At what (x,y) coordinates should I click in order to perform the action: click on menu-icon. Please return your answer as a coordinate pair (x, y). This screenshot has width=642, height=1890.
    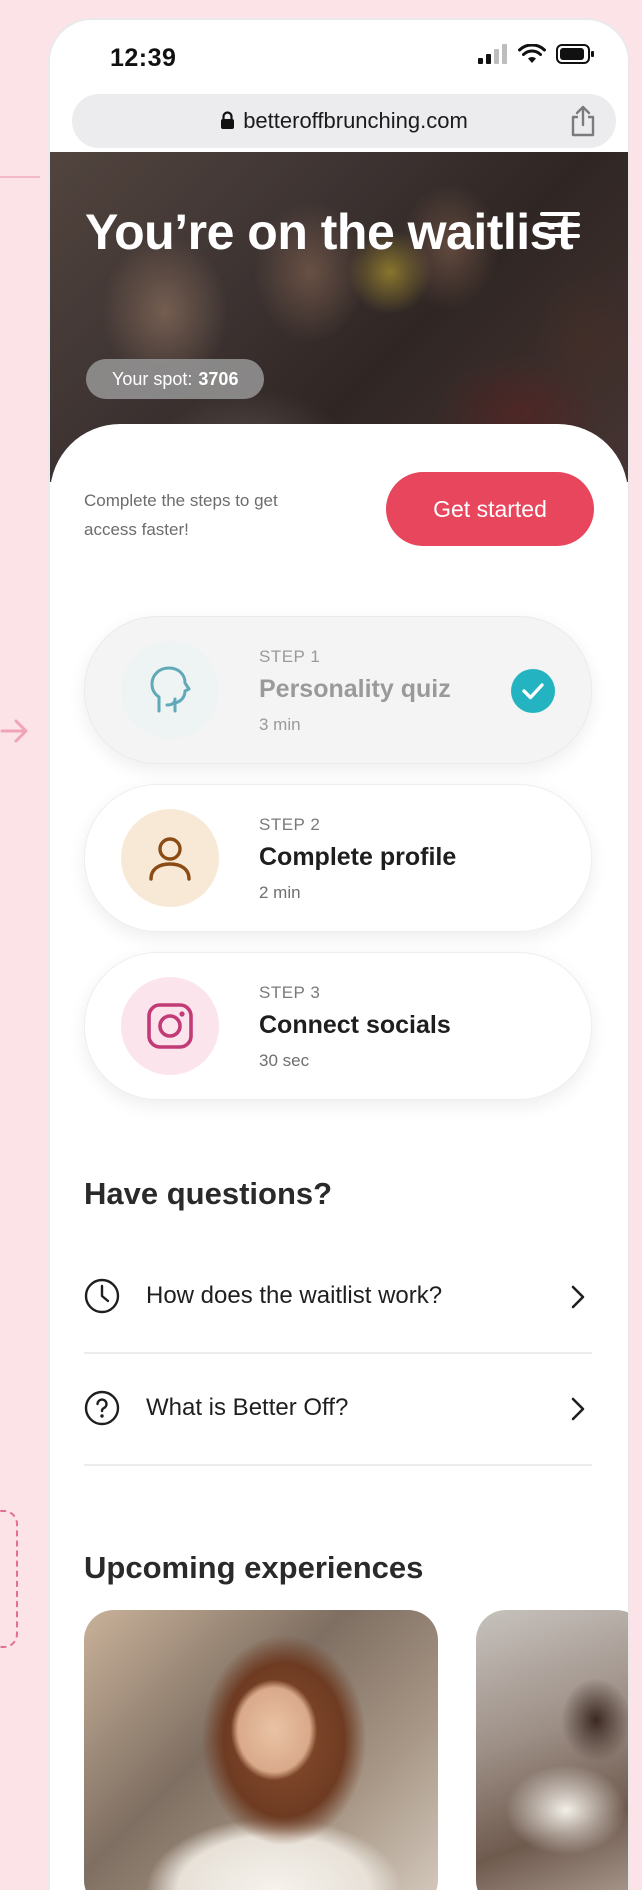
    Looking at the image, I should click on (560, 225).